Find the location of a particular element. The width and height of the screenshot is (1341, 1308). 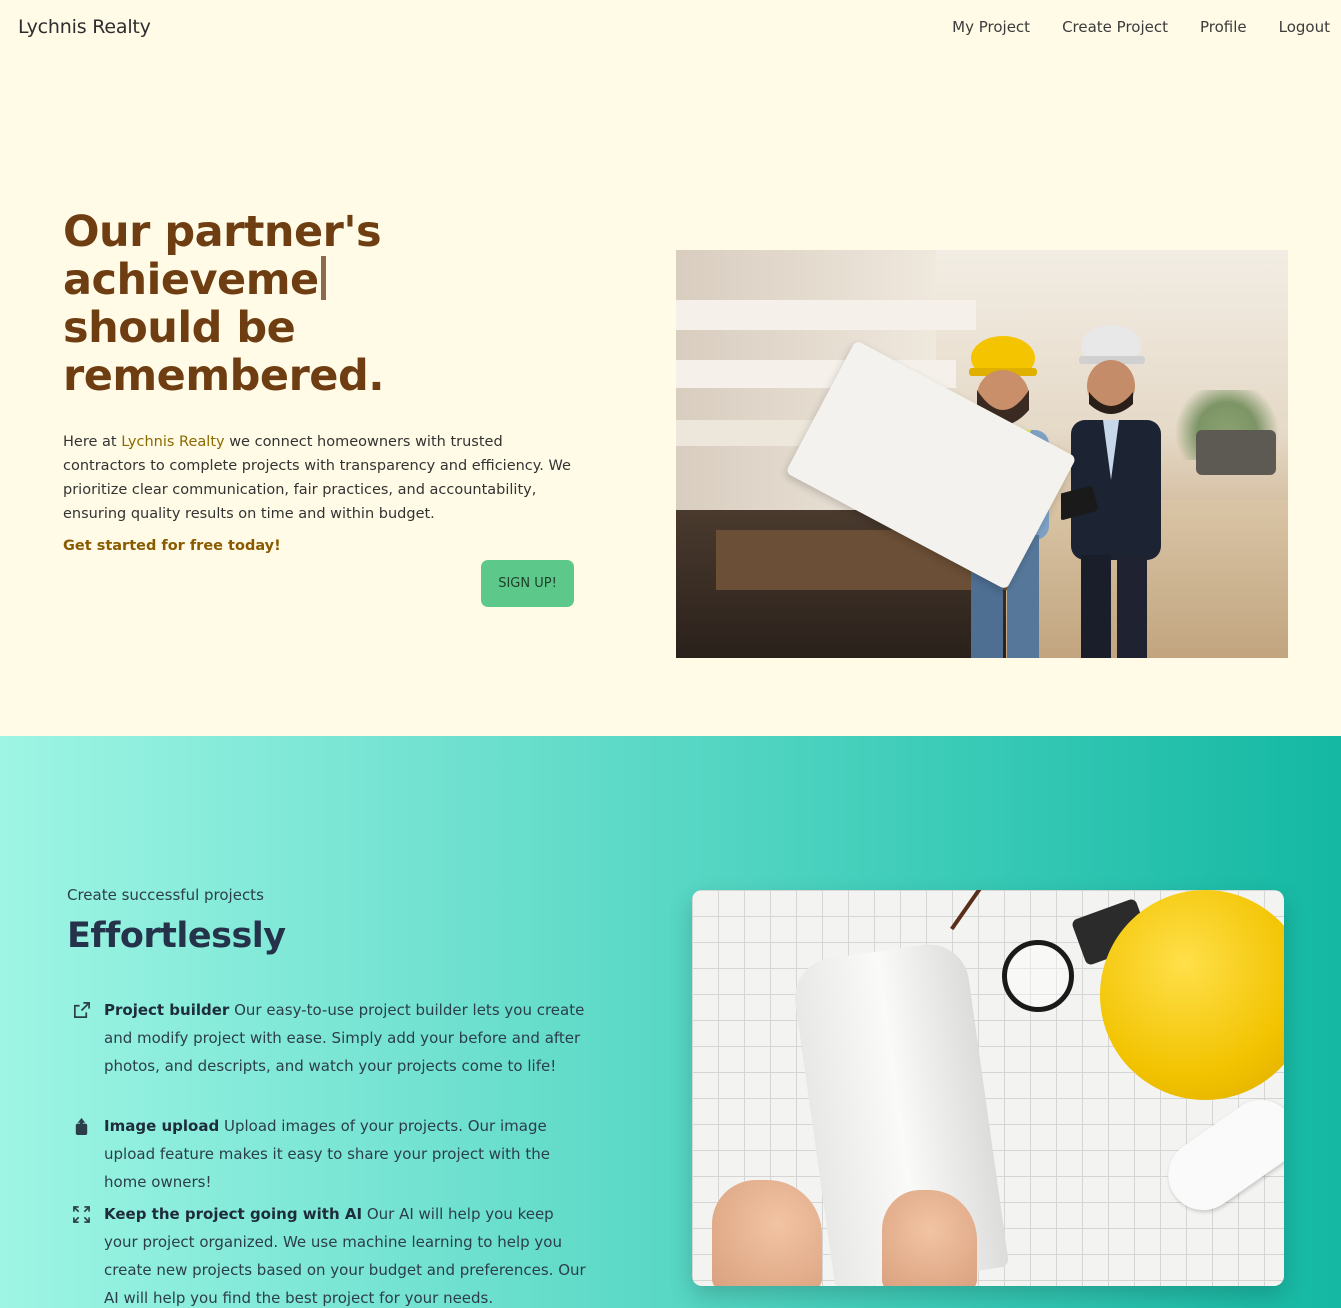

signup-button: SIGN UP! is located at coordinates (527, 583).